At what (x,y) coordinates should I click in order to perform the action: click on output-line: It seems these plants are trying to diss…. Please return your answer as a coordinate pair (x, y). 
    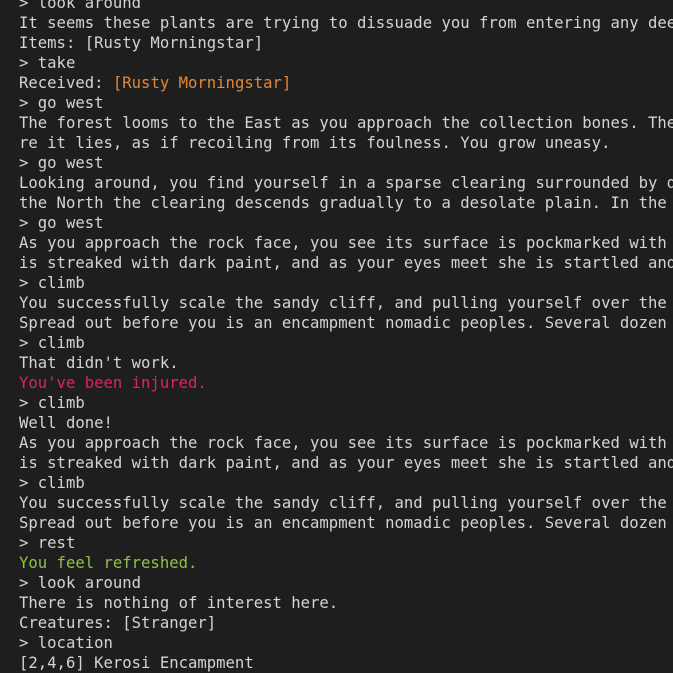
    Looking at the image, I should click on (346, 23).